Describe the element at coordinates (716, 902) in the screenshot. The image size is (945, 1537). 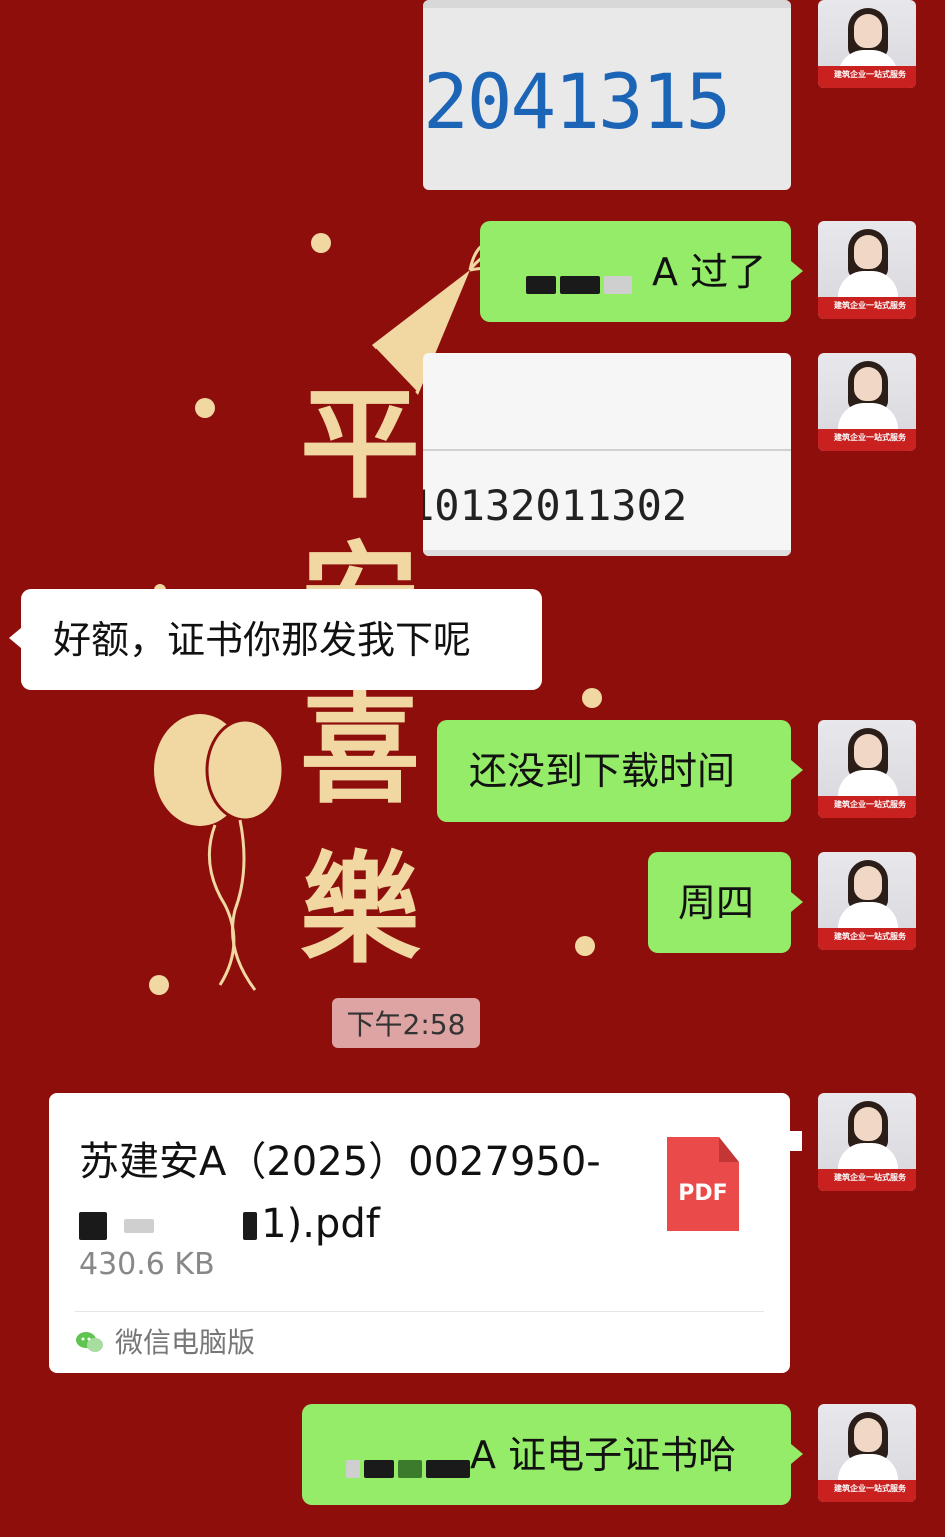
I see `message-text: 周四` at that location.